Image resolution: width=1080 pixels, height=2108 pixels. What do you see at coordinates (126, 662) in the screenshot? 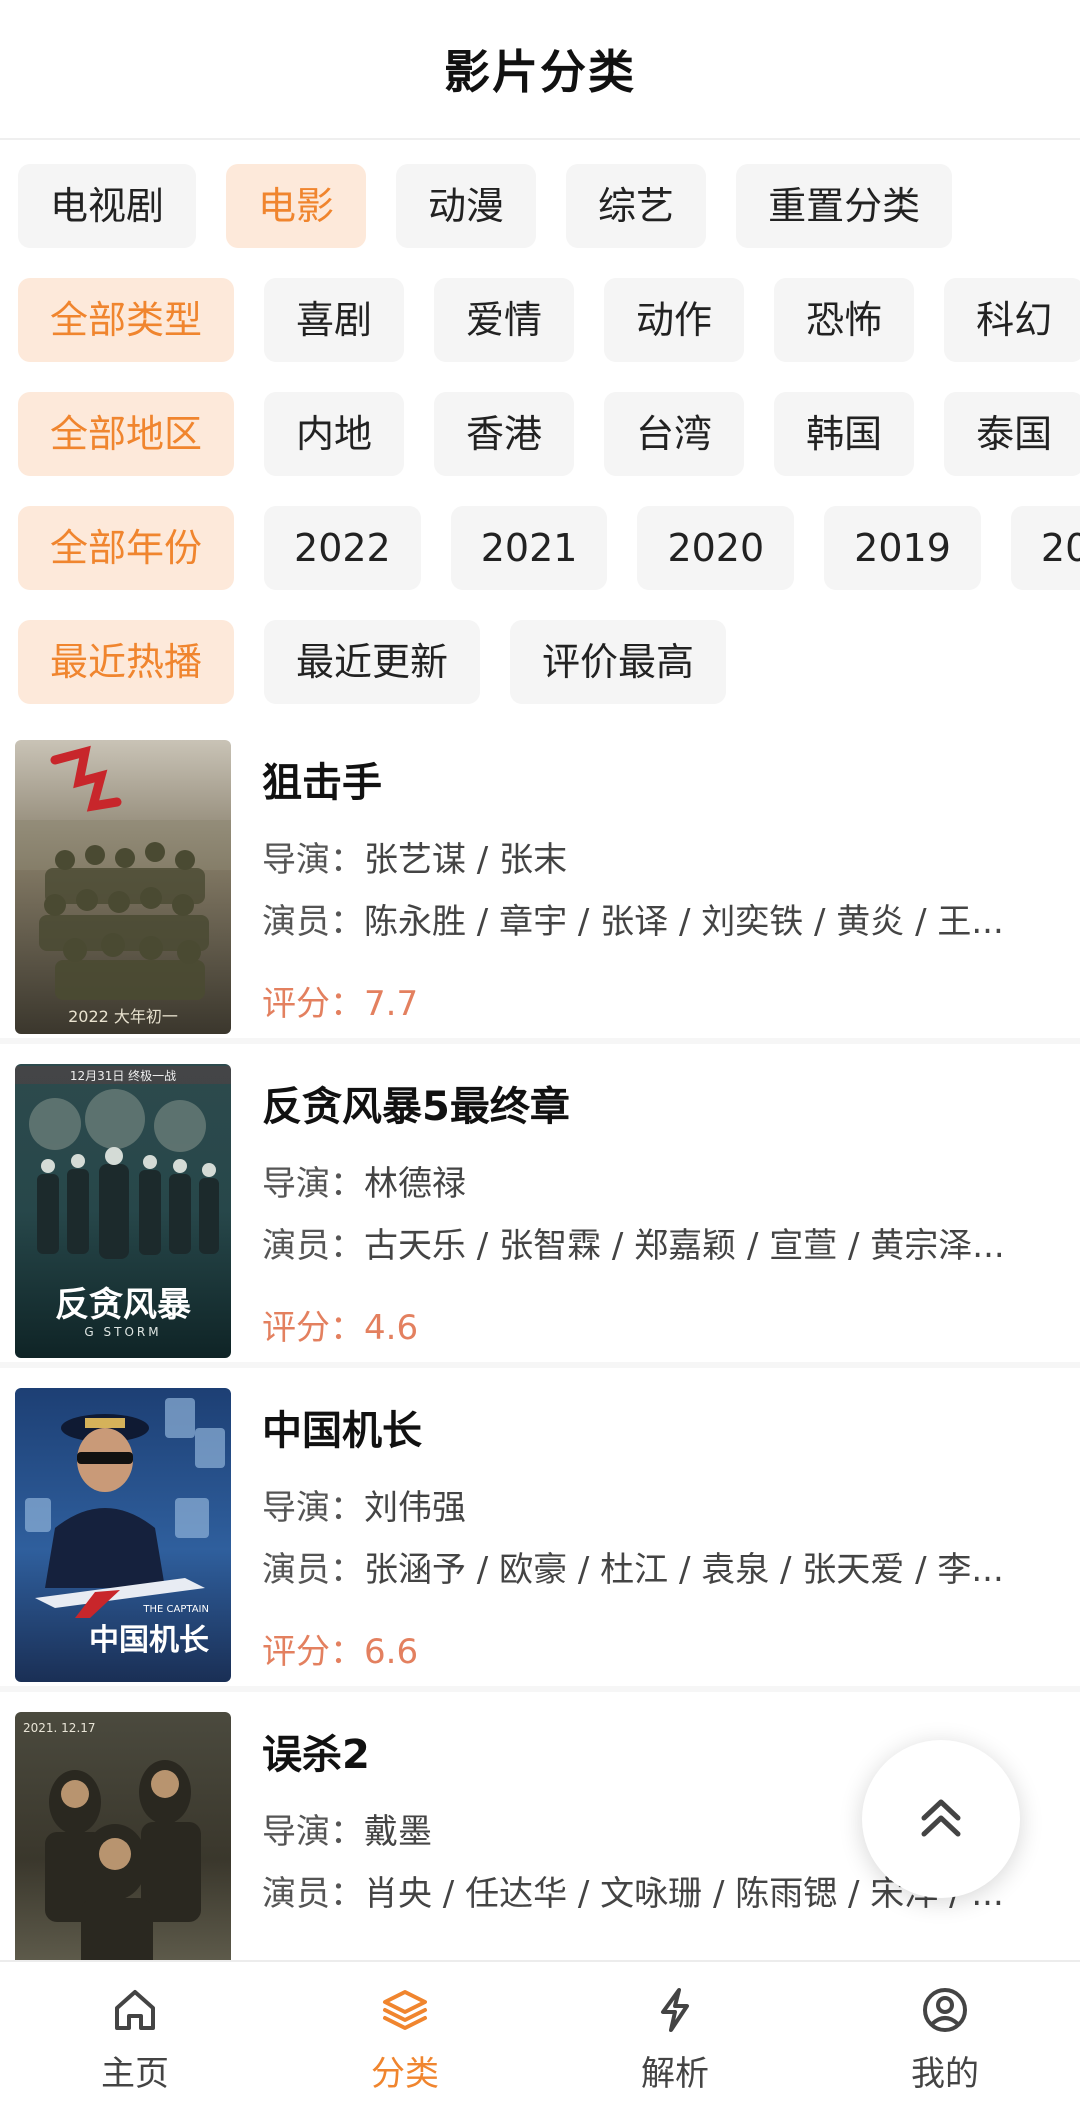
I see `sort-chip-recent-hot: 最近热播` at bounding box center [126, 662].